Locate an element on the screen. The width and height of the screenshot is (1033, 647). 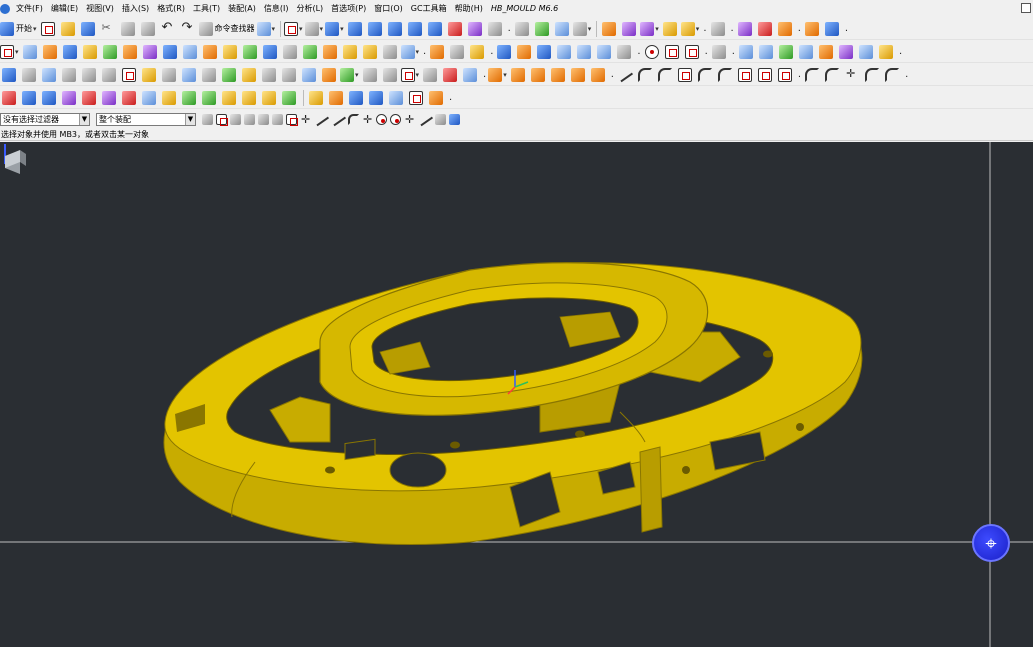
view-front-button is located at coordinates (375, 29).